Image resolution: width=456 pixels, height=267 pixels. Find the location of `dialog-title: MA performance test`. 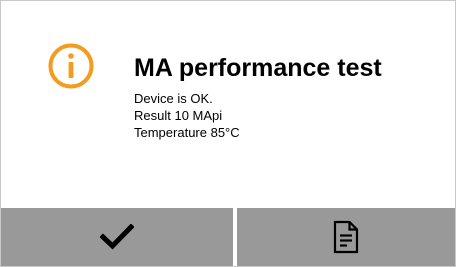

dialog-title: MA performance test is located at coordinates (258, 68).